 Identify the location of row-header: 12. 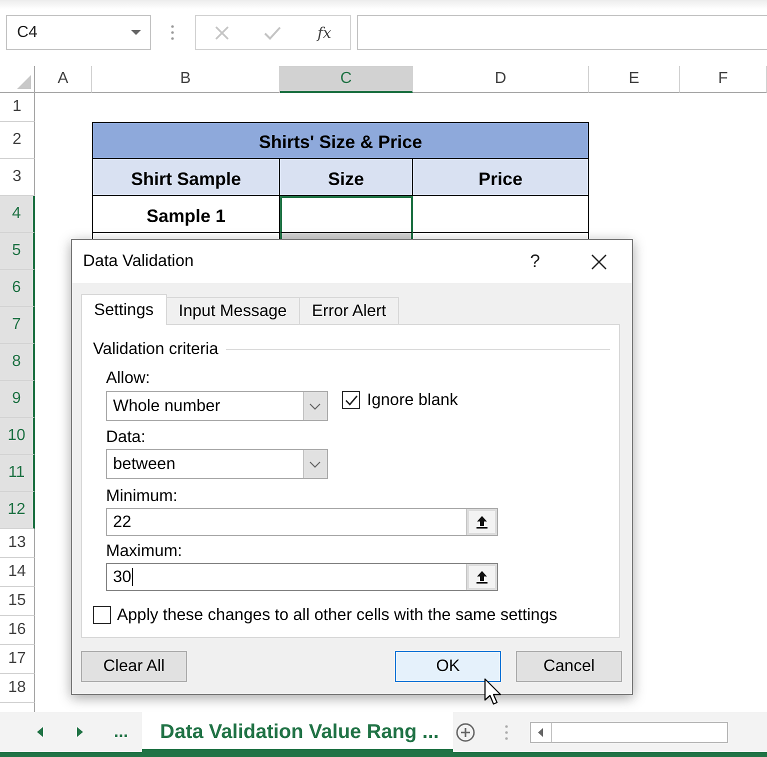
(17, 510).